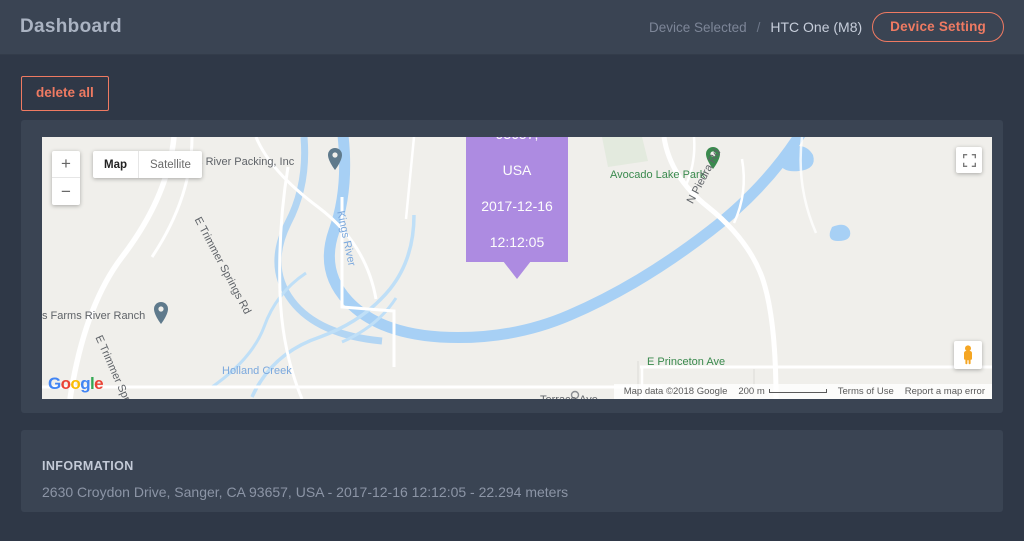 The width and height of the screenshot is (1024, 541). I want to click on google-logo: Google, so click(76, 384).